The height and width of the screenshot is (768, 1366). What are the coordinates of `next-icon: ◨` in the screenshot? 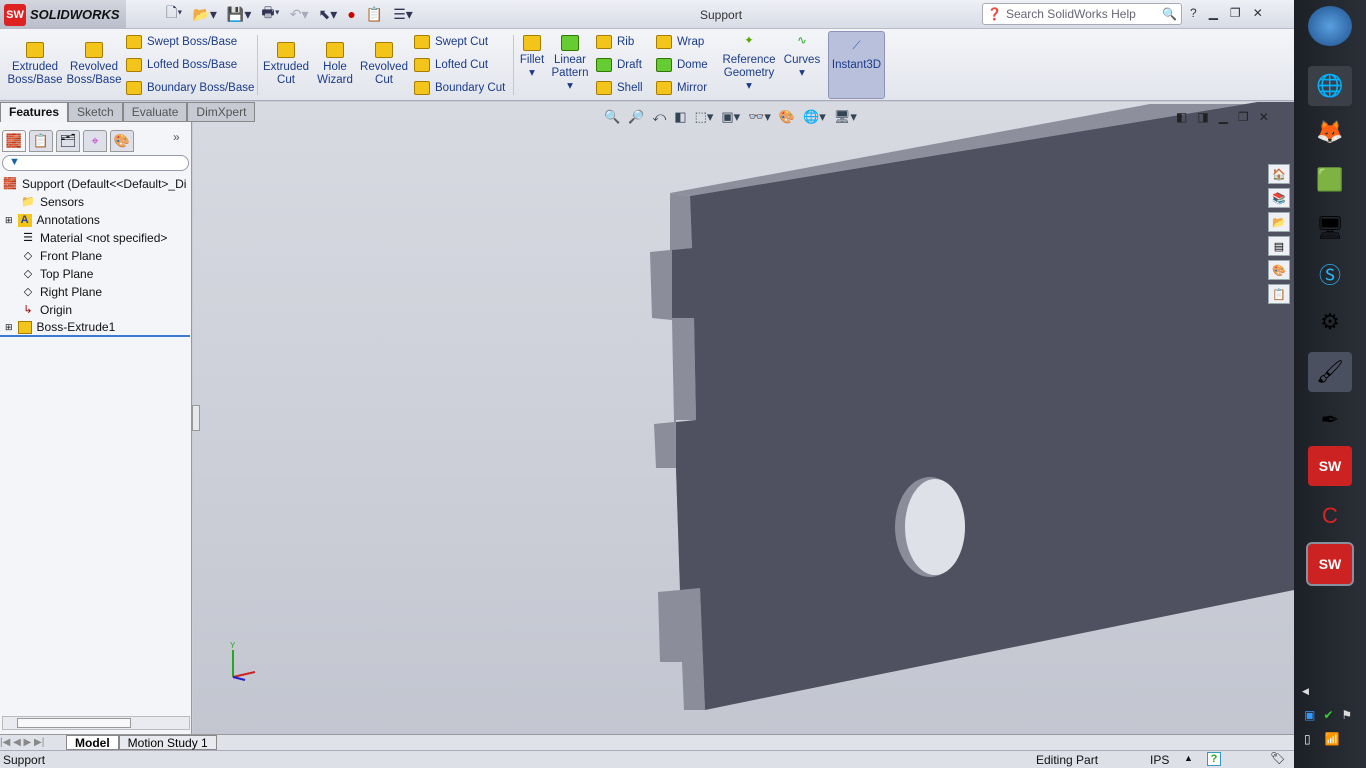 It's located at (1202, 117).